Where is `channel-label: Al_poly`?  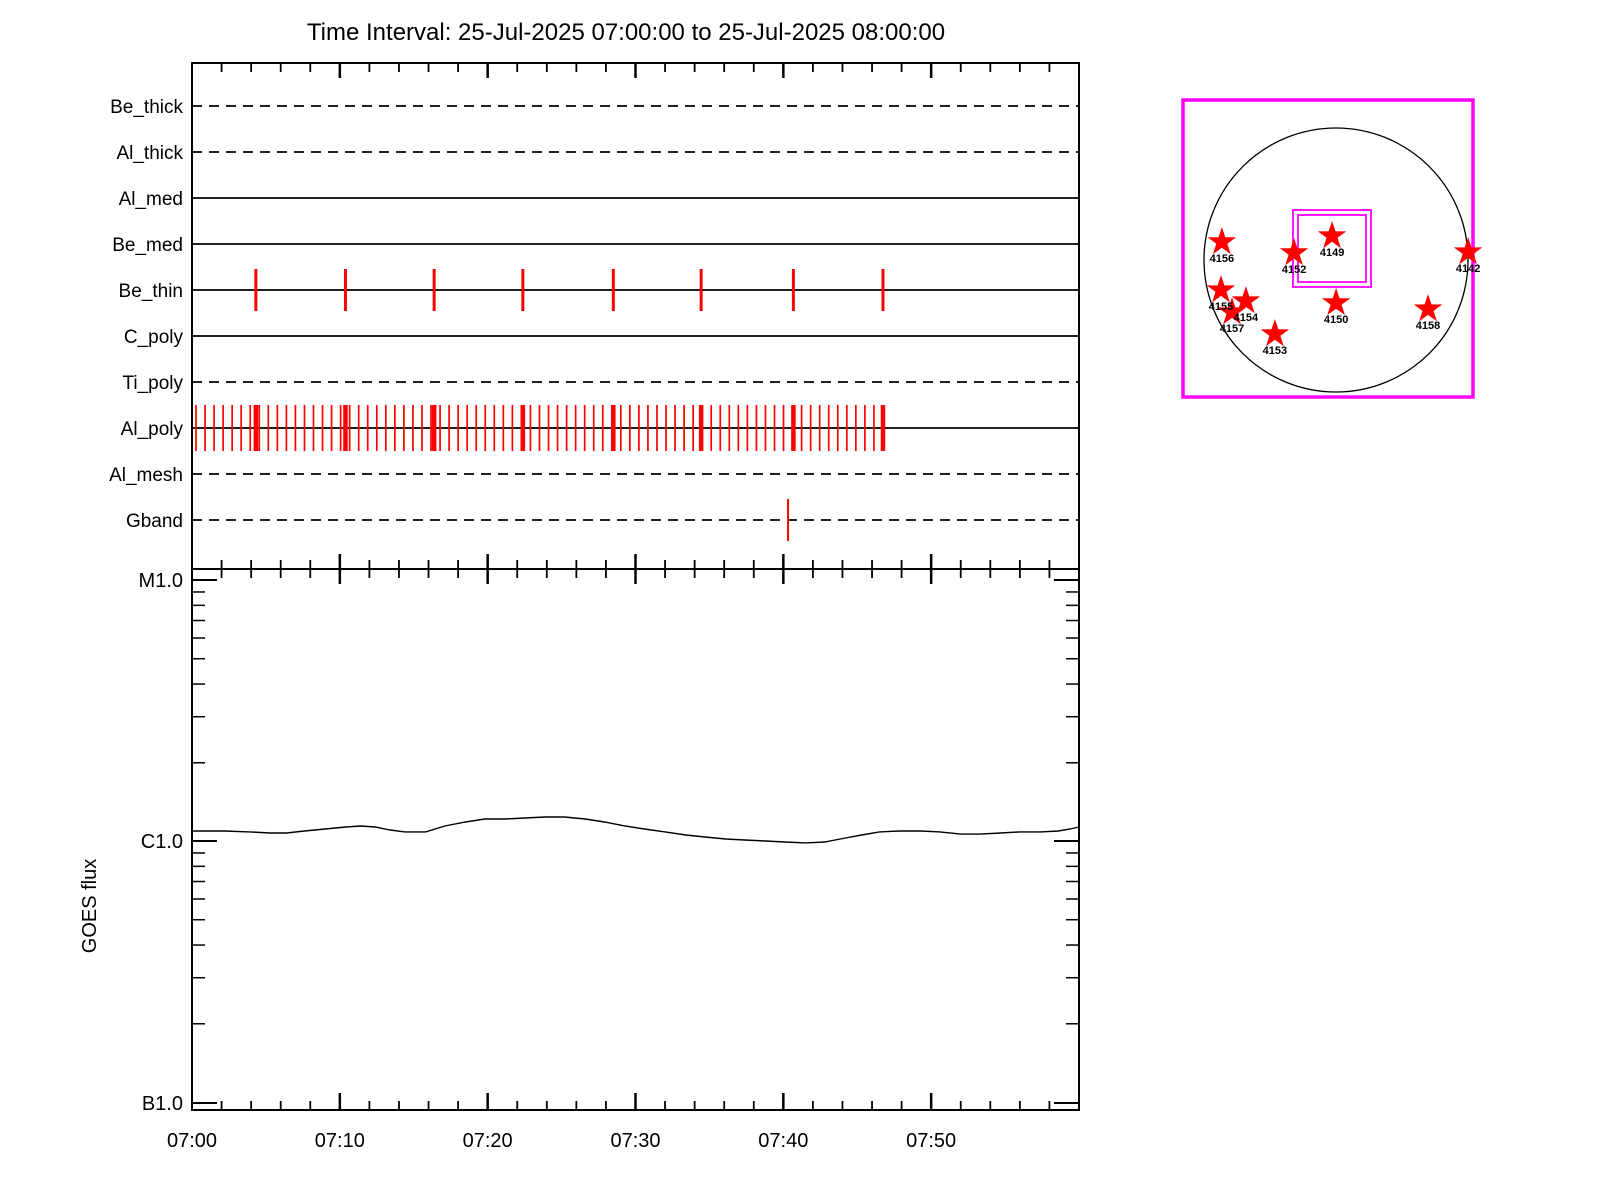
channel-label: Al_poly is located at coordinates (152, 429).